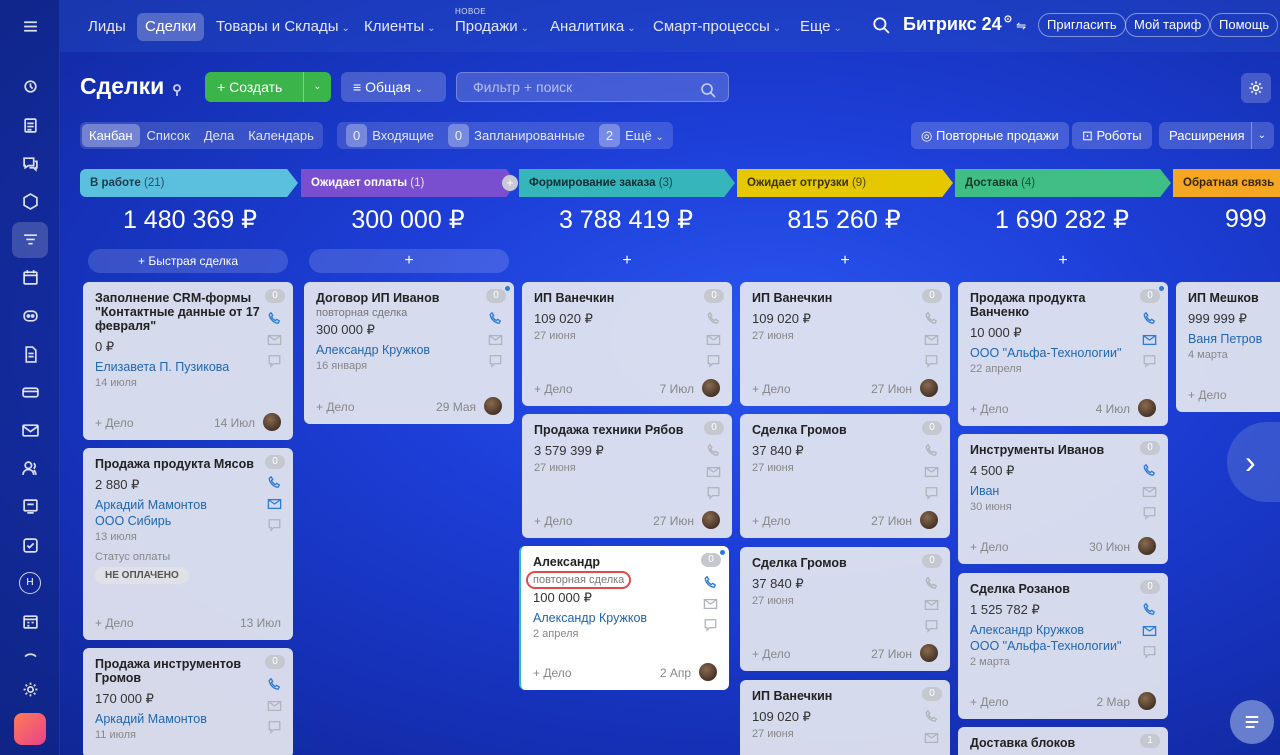 This screenshot has height=755, width=1280. Describe the element at coordinates (1252, 722) in the screenshot. I see `chat-widget-icon` at that location.